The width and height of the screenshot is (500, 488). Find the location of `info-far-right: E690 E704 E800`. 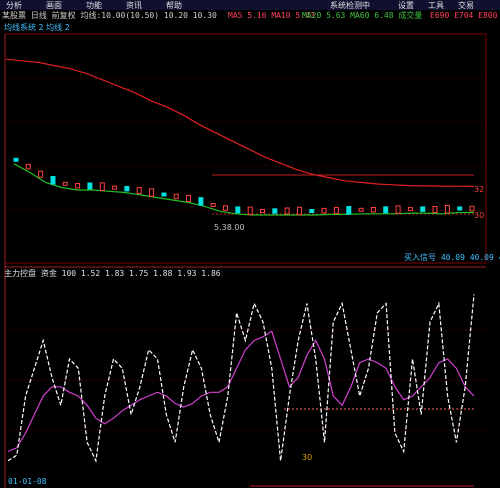

info-far-right: E690 E704 E800 is located at coordinates (464, 15).